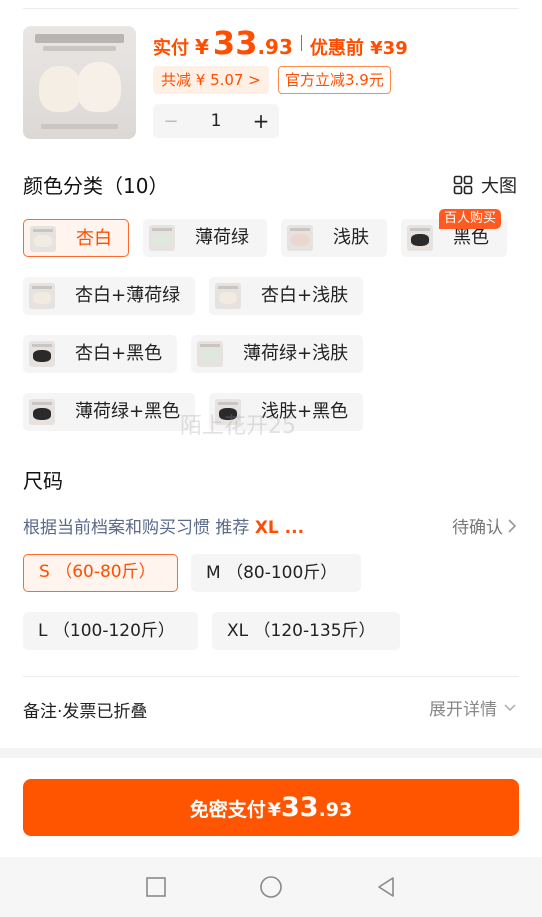  Describe the element at coordinates (156, 887) in the screenshot. I see `recent-apps-icon` at that location.